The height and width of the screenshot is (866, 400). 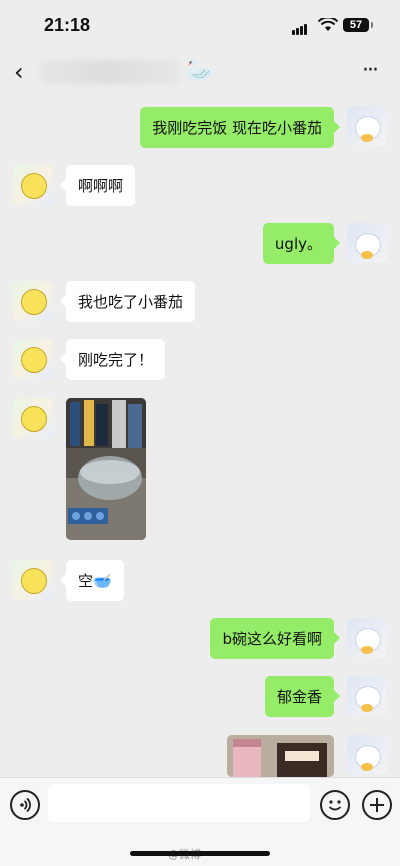 I want to click on home-indicator, so click(x=200, y=853).